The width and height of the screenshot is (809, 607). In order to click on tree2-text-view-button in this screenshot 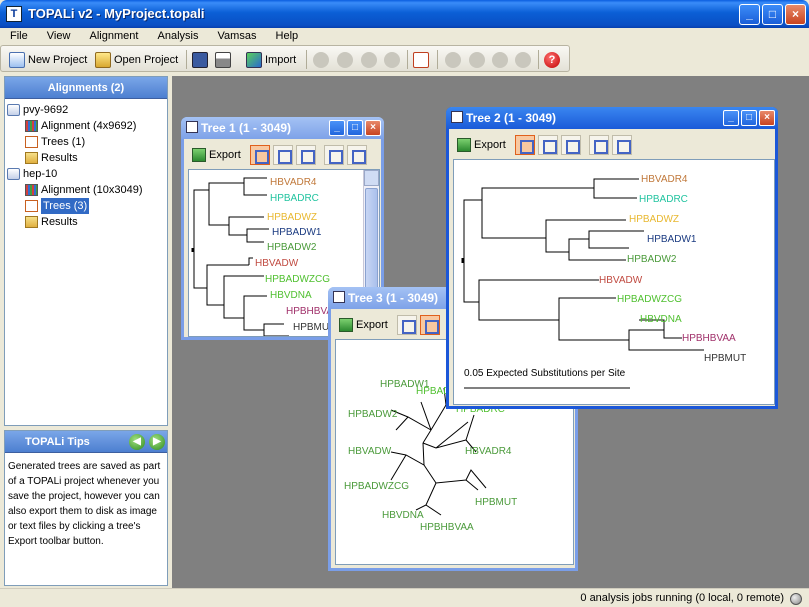, I will do `click(570, 145)`.